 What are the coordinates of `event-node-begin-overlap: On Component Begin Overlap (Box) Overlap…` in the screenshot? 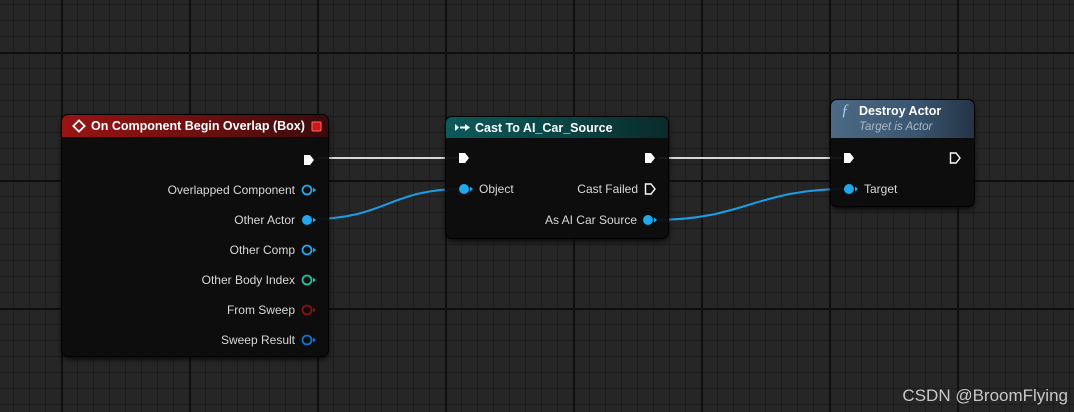 It's located at (195, 235).